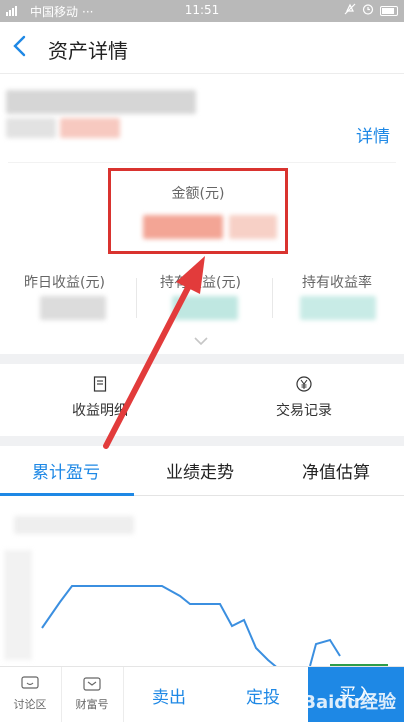 The width and height of the screenshot is (404, 722). I want to click on chevron-down-icon, so click(201, 341).